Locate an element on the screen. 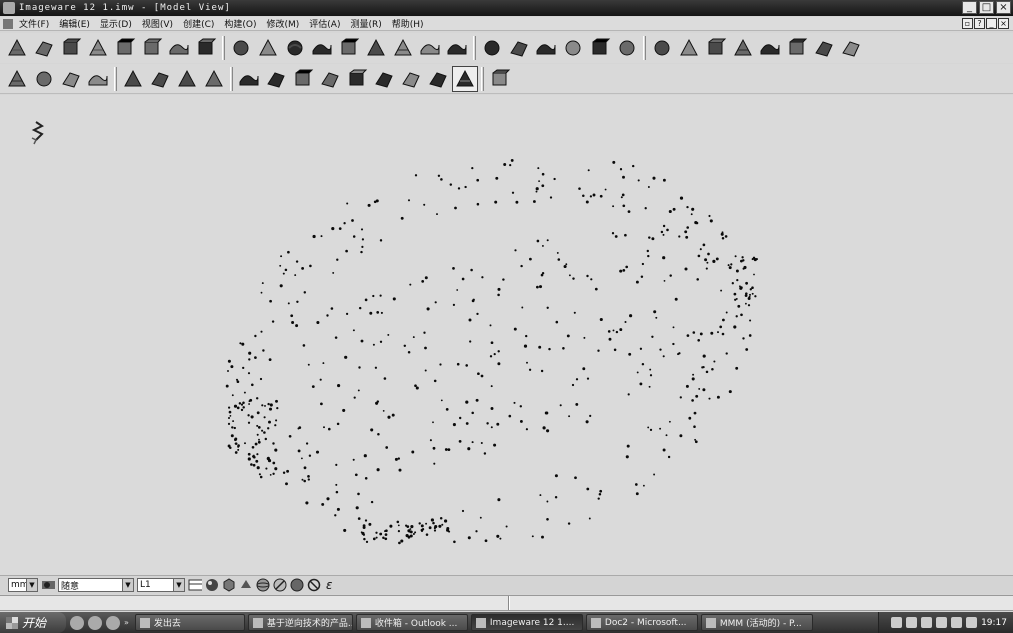  split-icon is located at coordinates (600, 48).